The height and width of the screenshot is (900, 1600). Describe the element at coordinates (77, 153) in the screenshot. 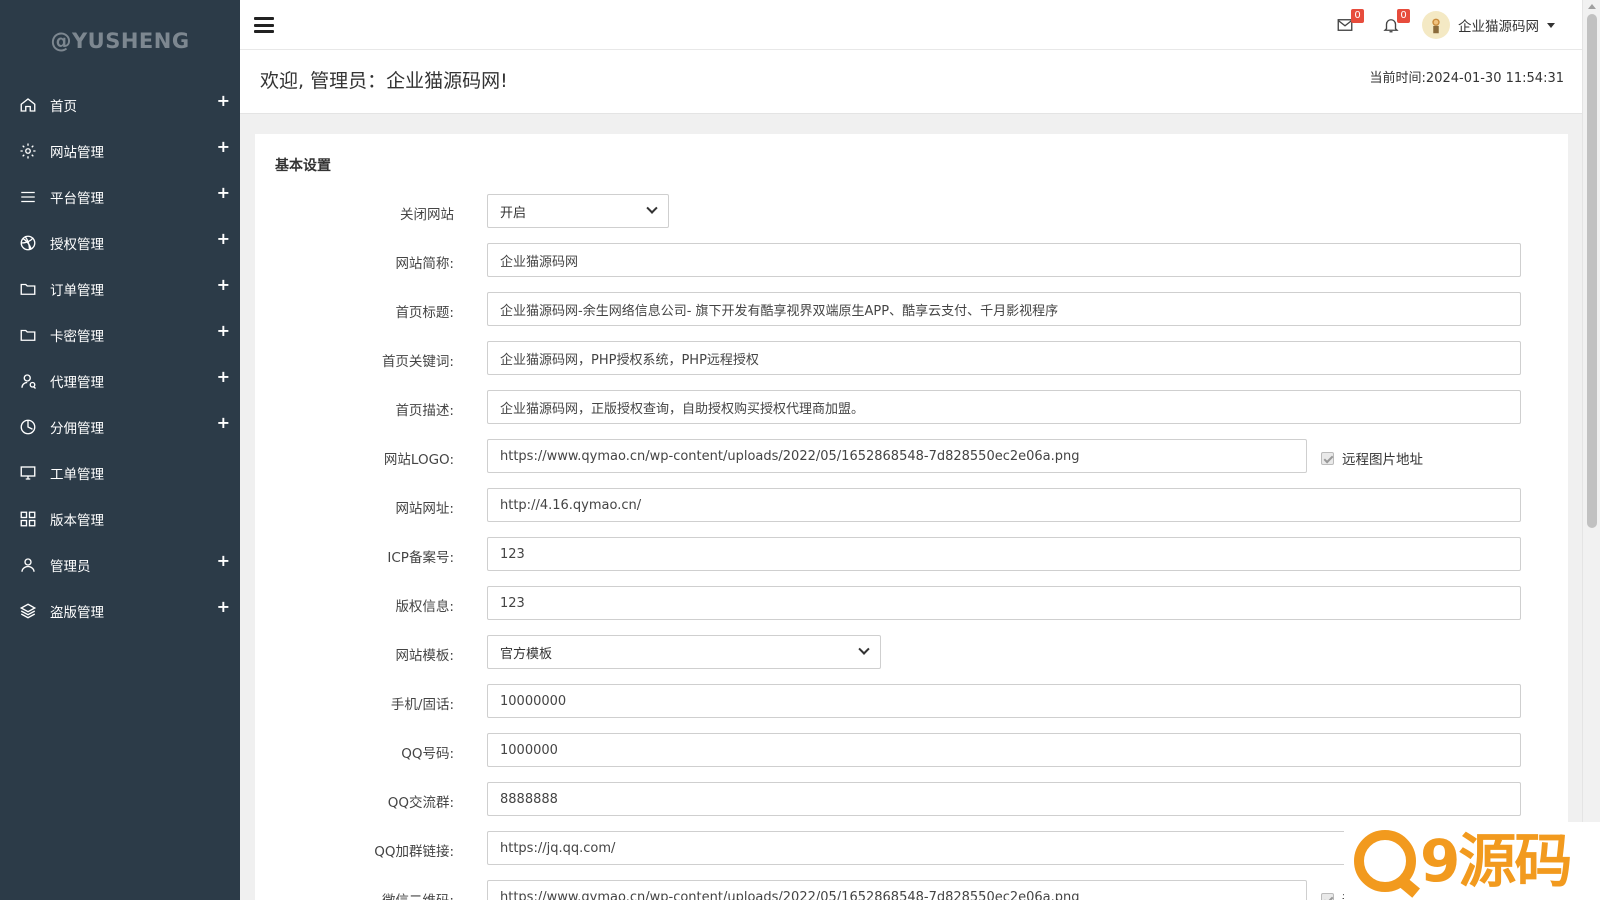

I see `sidebar-item-label: 网站管理` at that location.